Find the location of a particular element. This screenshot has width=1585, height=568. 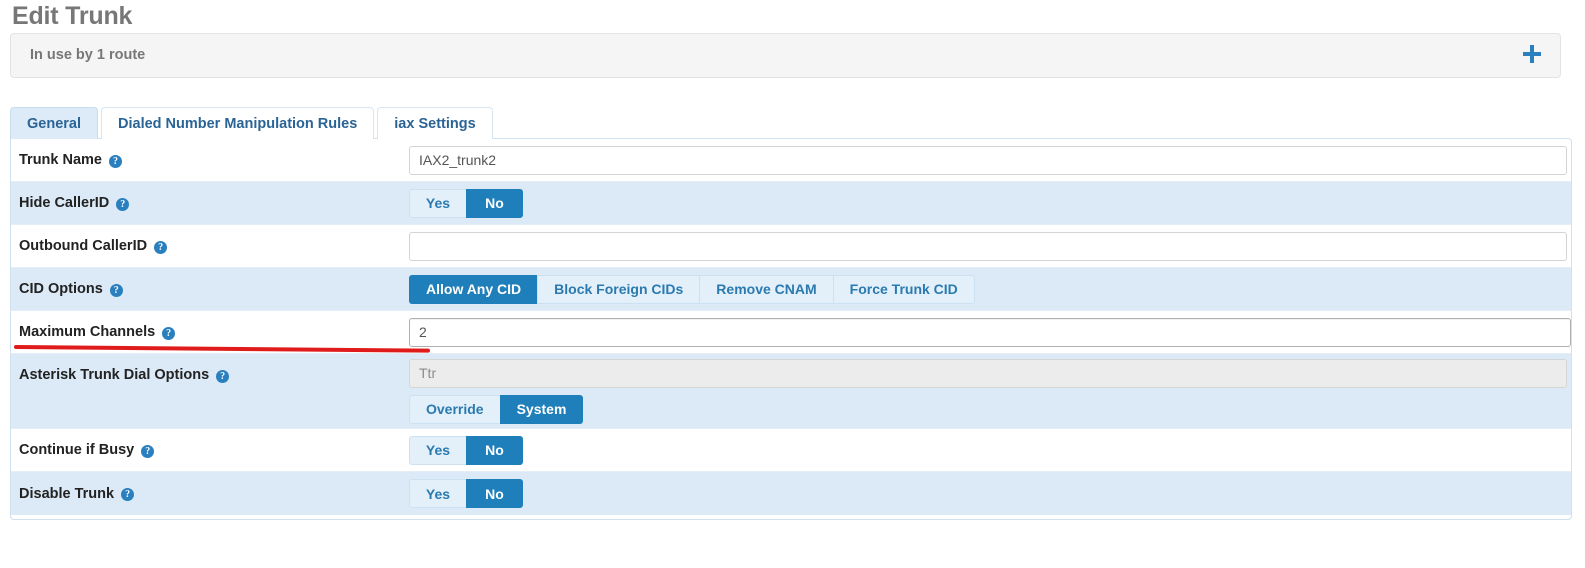

field-control-outbound-callerid is located at coordinates (990, 246).